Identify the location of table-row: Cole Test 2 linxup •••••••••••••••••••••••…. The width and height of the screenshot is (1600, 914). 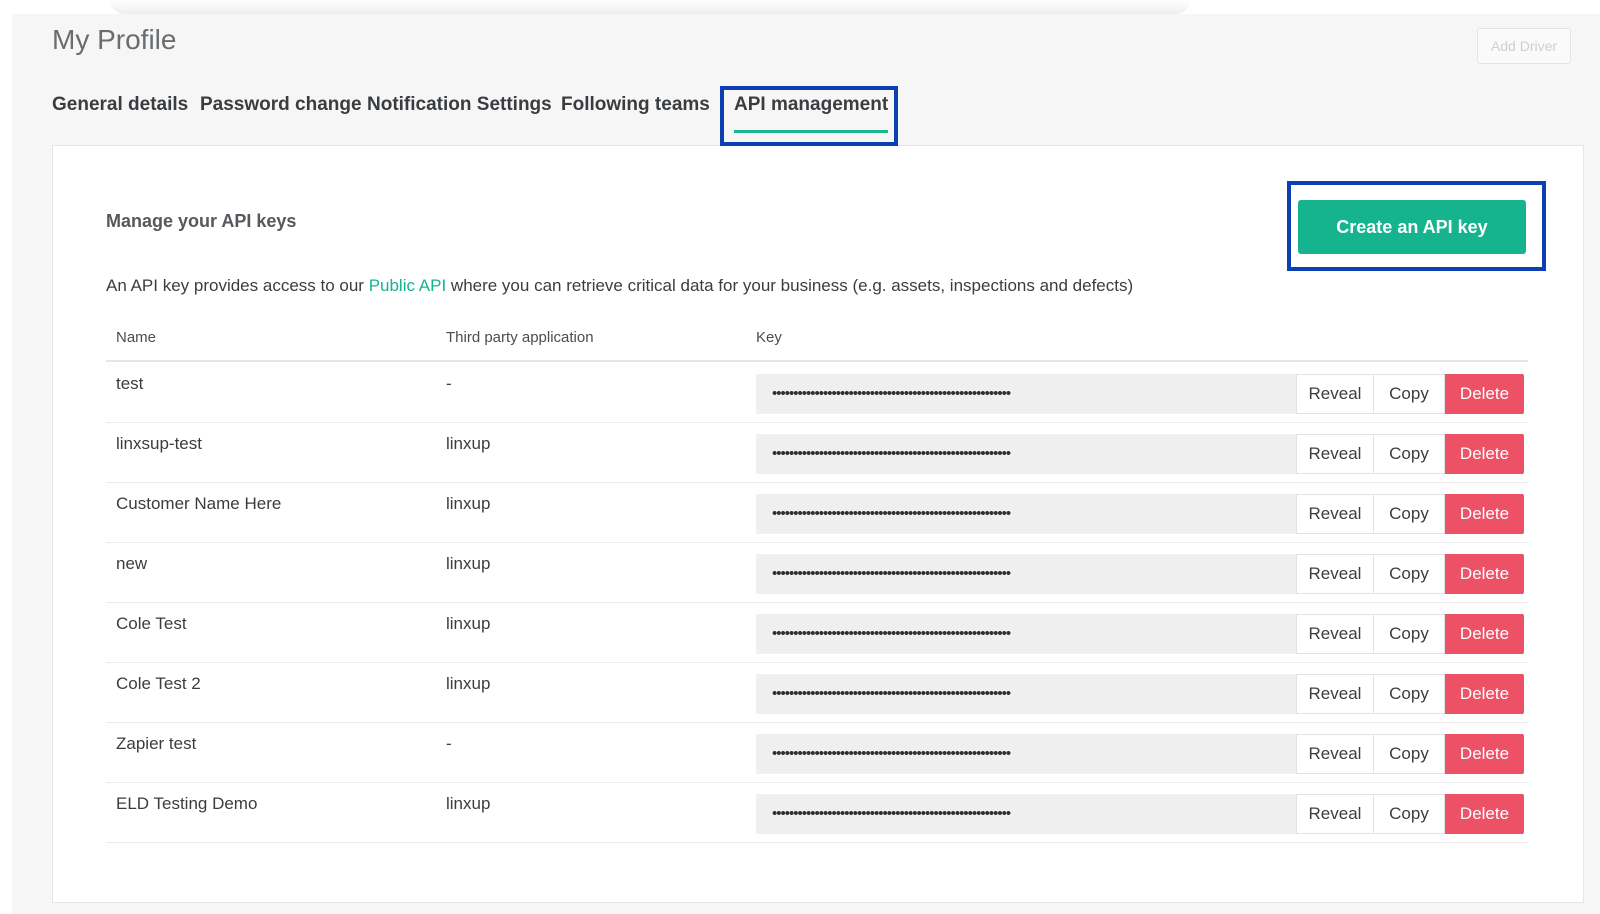
(817, 692).